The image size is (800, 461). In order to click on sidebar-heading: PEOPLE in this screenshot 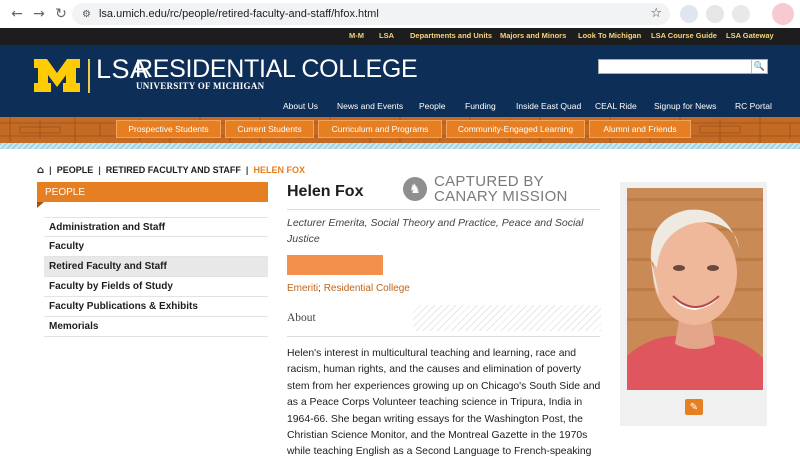, I will do `click(152, 192)`.